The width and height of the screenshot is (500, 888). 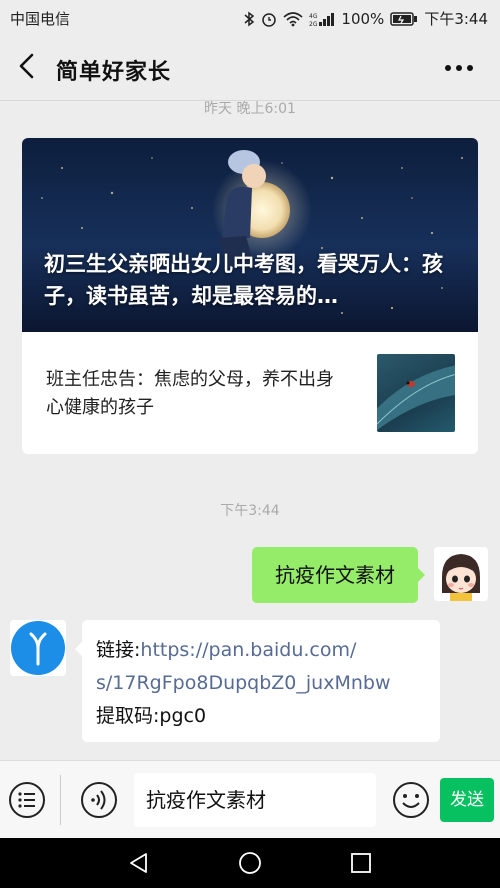 I want to click on status-bar: 中国电信 4G 2G 100% 下午3:44, so click(x=250, y=17).